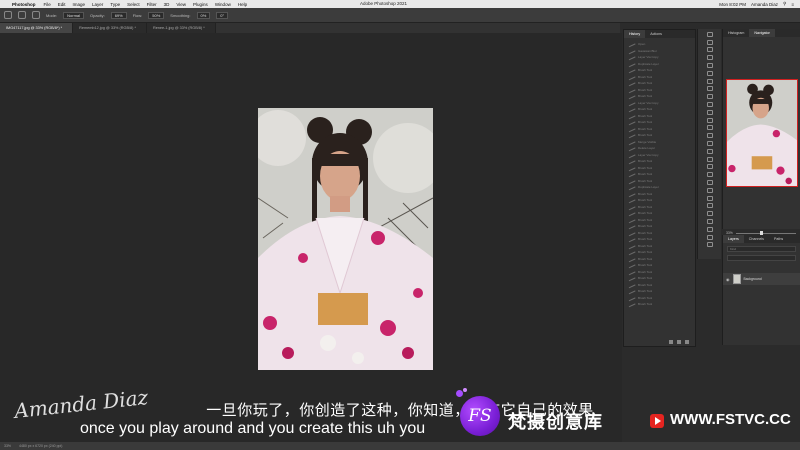 This screenshot has height=450, width=800. I want to click on trash-icon, so click(687, 342).